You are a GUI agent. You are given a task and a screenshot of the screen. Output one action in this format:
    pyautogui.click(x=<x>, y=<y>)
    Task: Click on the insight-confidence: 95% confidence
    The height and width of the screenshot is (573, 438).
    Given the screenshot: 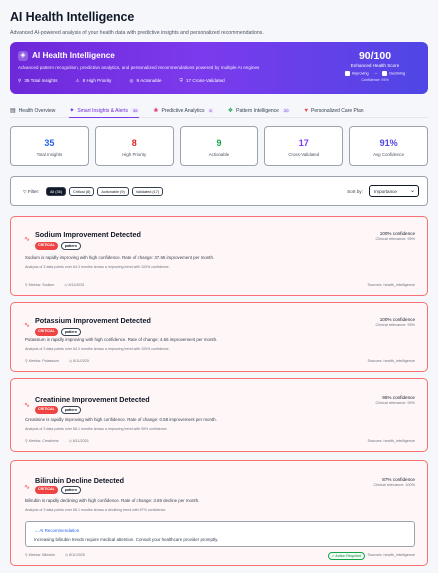 What is the action you would take?
    pyautogui.click(x=398, y=397)
    